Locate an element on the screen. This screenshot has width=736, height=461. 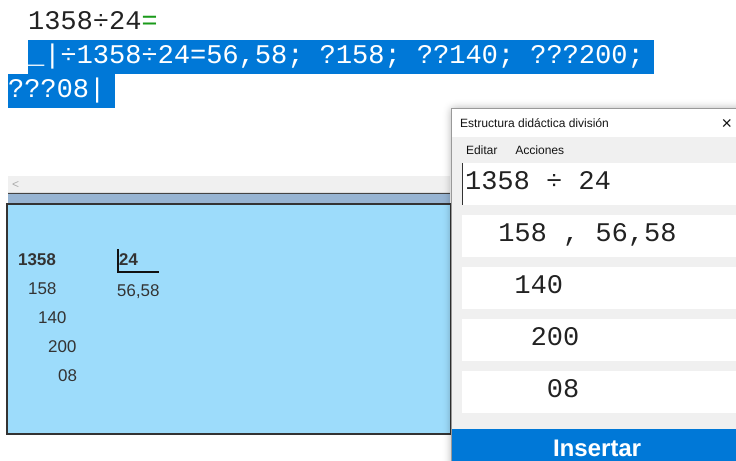
quotient-text: 56,58 is located at coordinates (138, 291).